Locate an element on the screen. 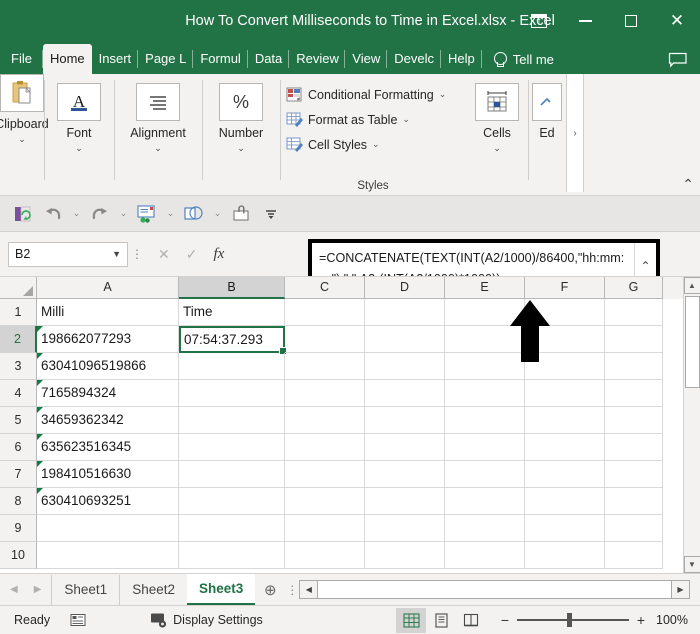 This screenshot has width=700, height=634. row-header-4: 4 is located at coordinates (18, 393).